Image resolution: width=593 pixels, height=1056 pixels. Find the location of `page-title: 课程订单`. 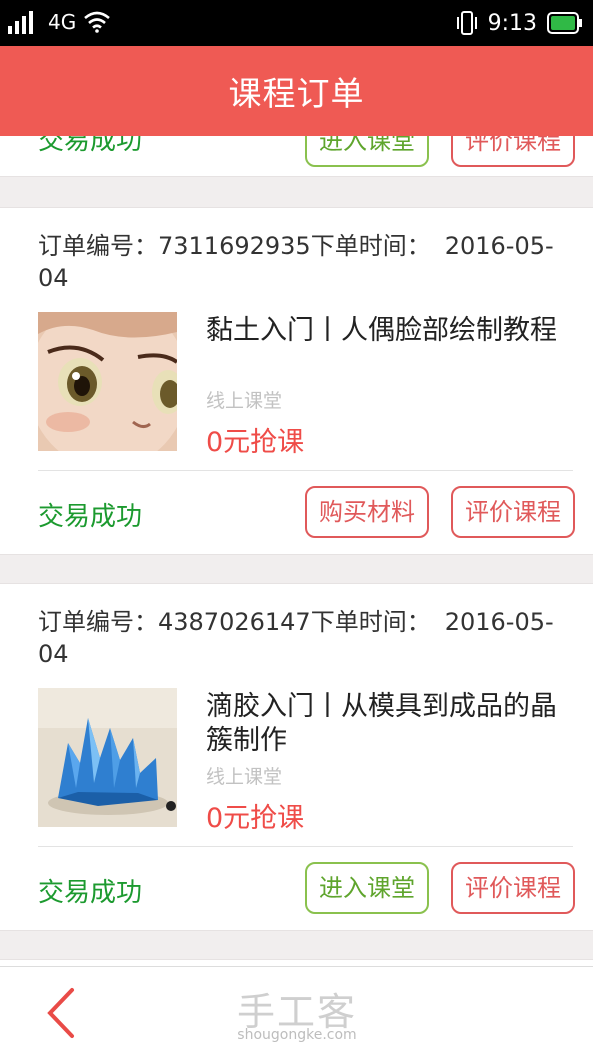

page-title: 课程订单 is located at coordinates (296, 93).